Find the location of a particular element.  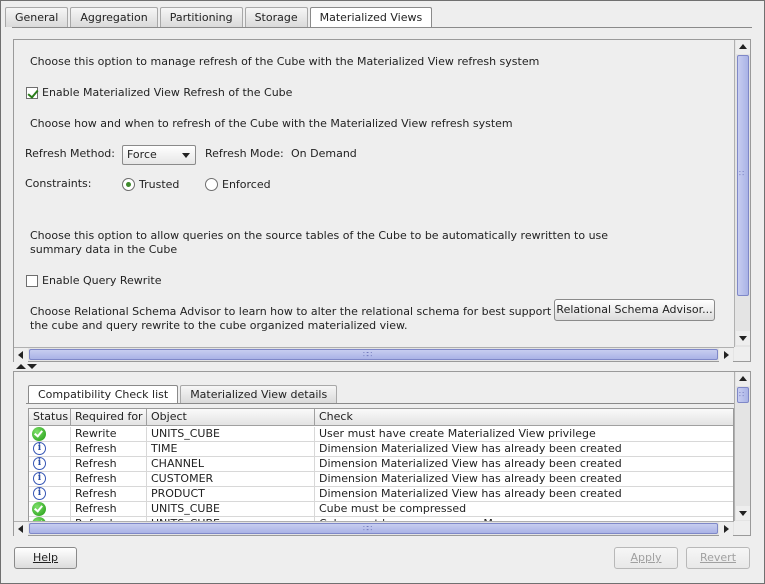

cell-object: CHANNEL is located at coordinates (231, 464).